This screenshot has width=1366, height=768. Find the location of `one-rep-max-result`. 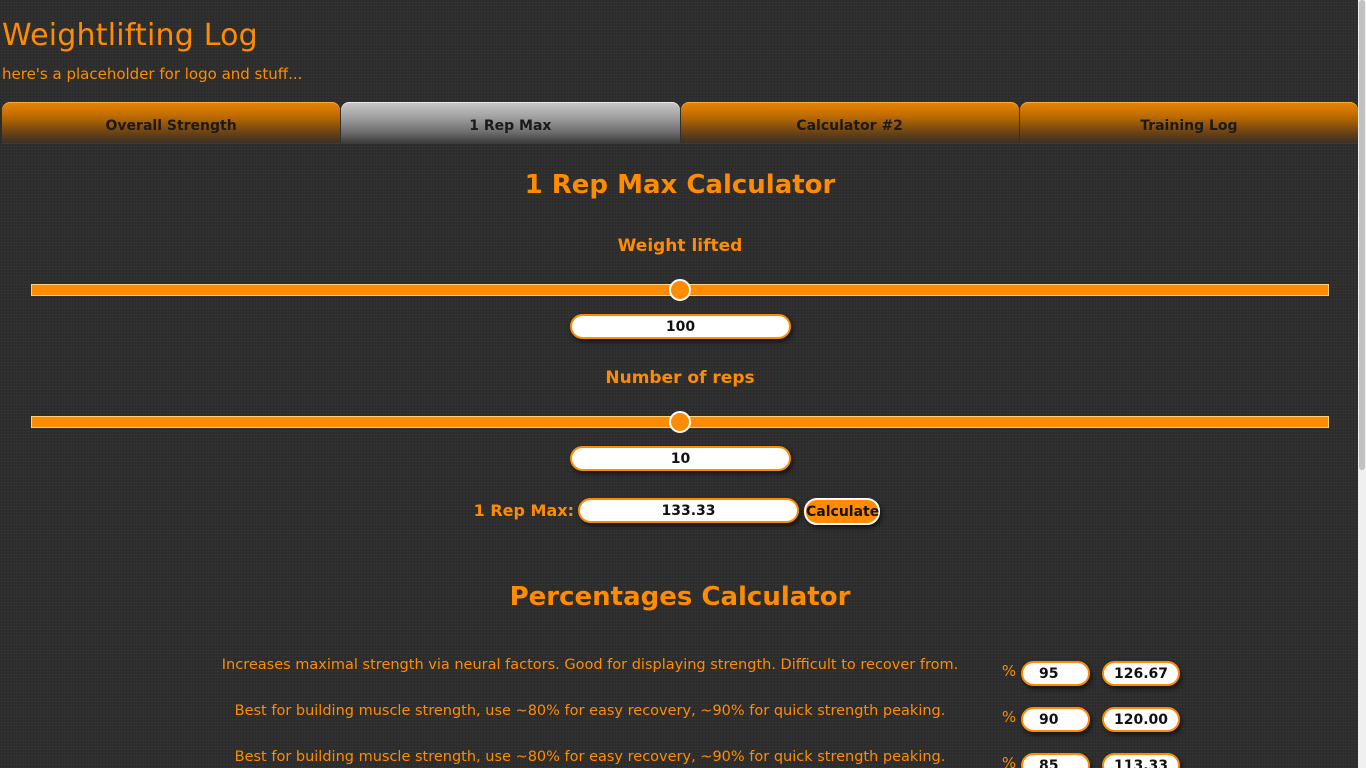

one-rep-max-result is located at coordinates (688, 510).